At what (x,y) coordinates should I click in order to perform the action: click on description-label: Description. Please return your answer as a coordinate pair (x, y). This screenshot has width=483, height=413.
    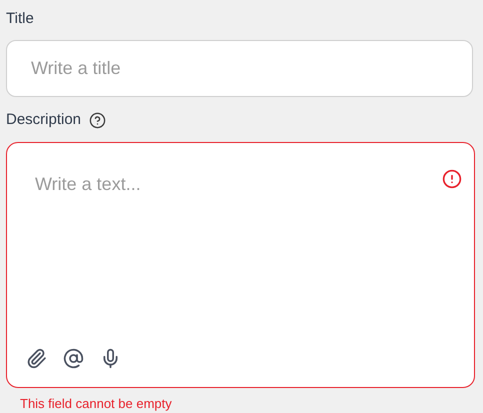
    Looking at the image, I should click on (44, 120).